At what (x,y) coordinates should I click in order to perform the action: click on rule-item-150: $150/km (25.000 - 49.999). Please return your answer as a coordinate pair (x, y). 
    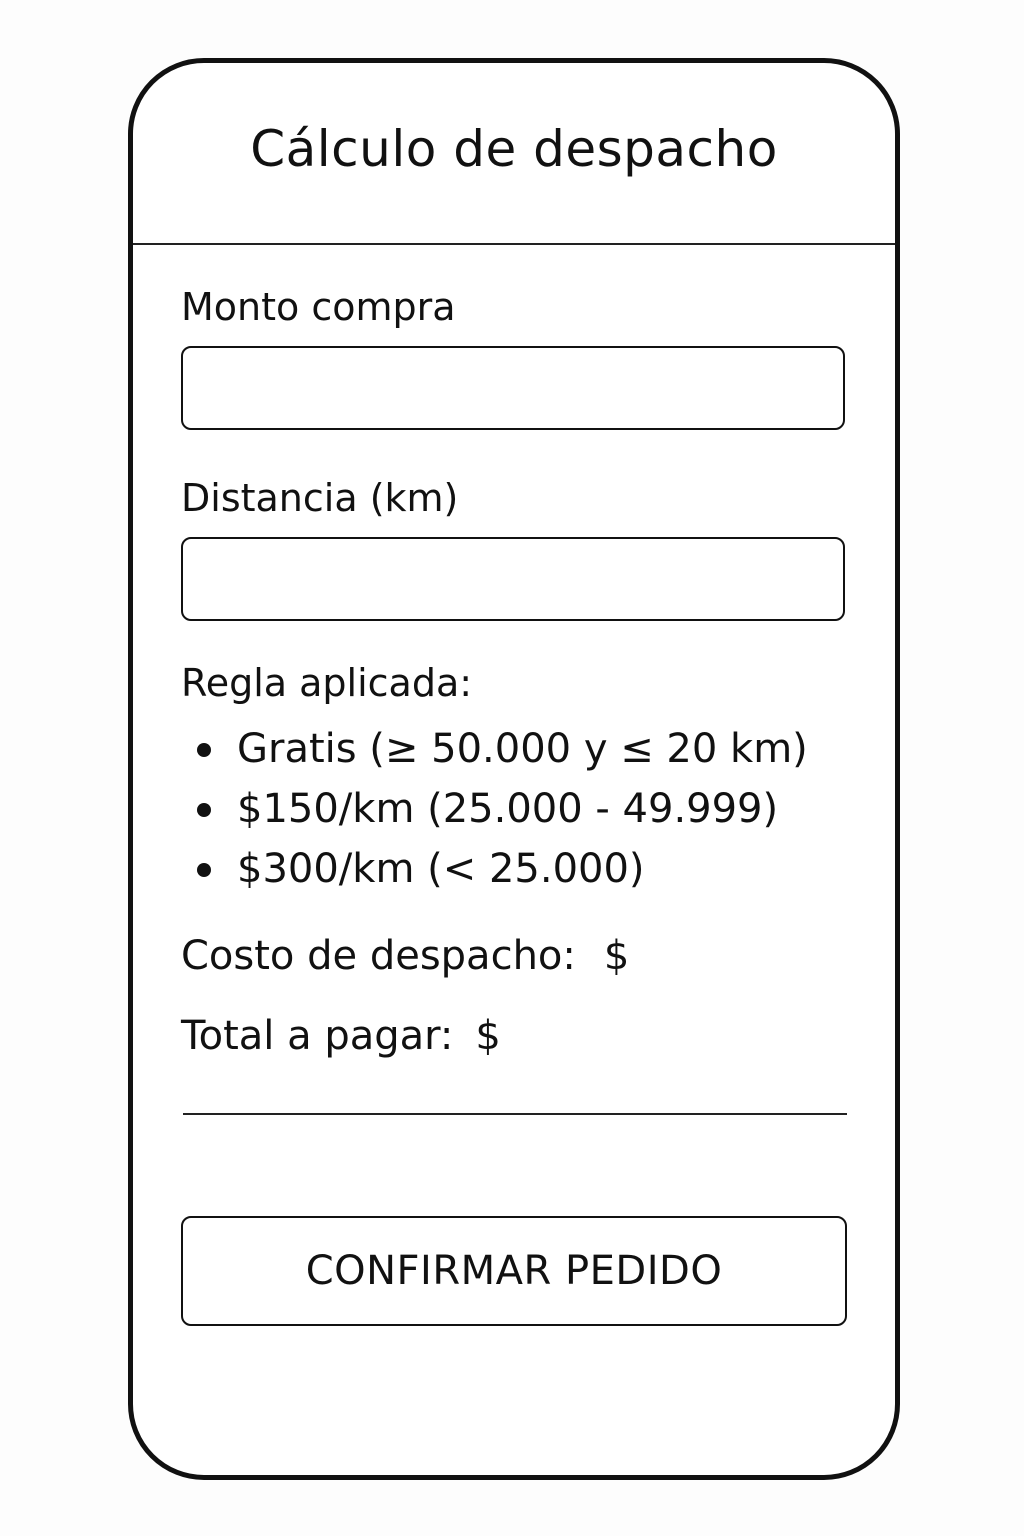
    Looking at the image, I should click on (494, 813).